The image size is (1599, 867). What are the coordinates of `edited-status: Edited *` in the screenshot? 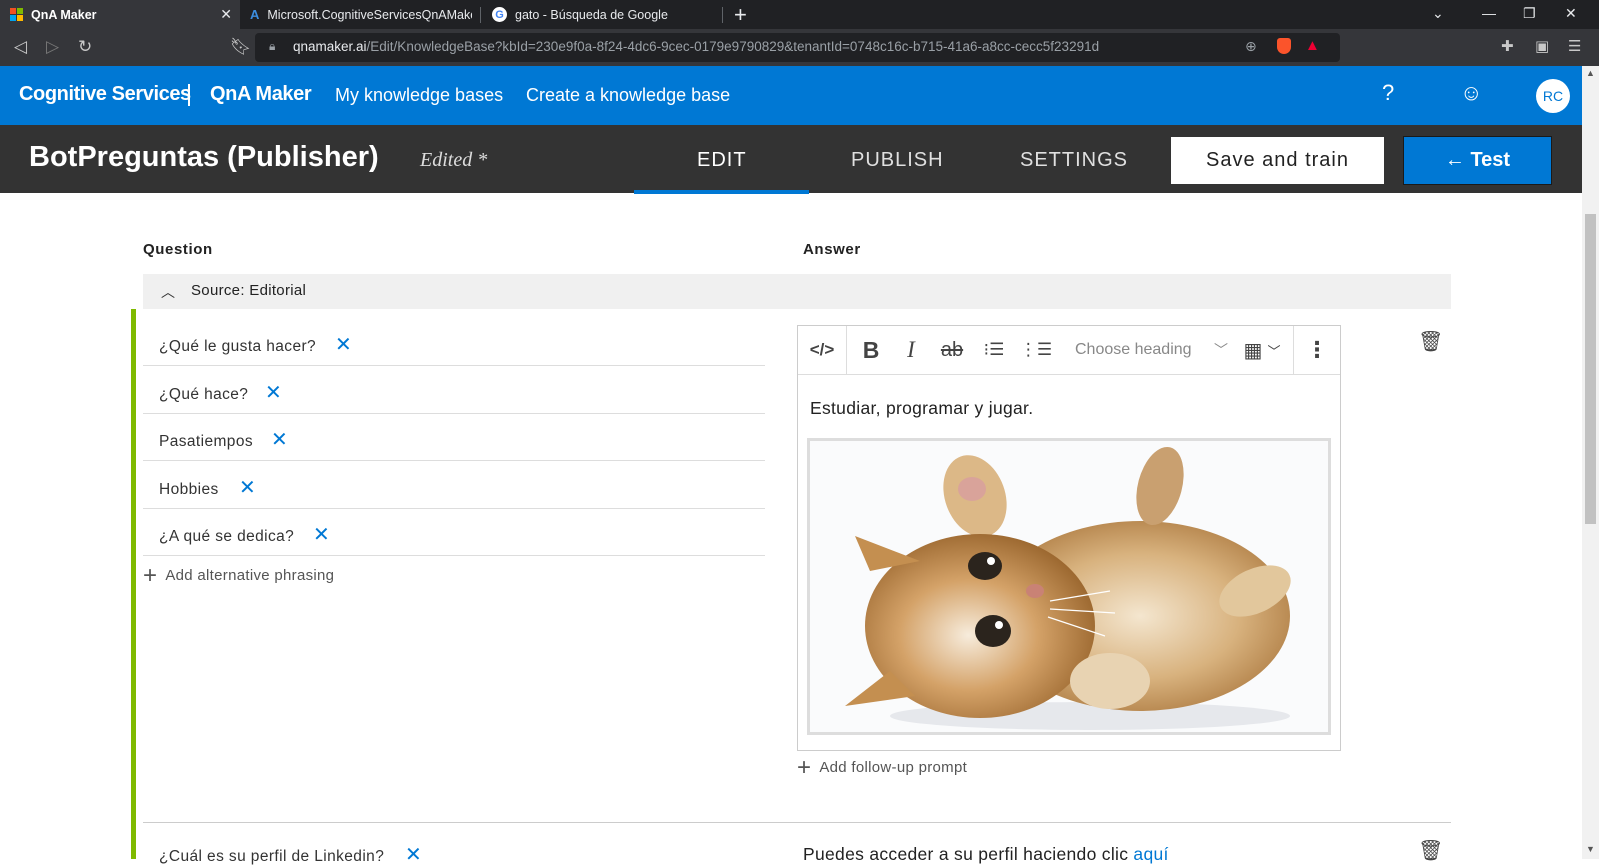 It's located at (454, 160).